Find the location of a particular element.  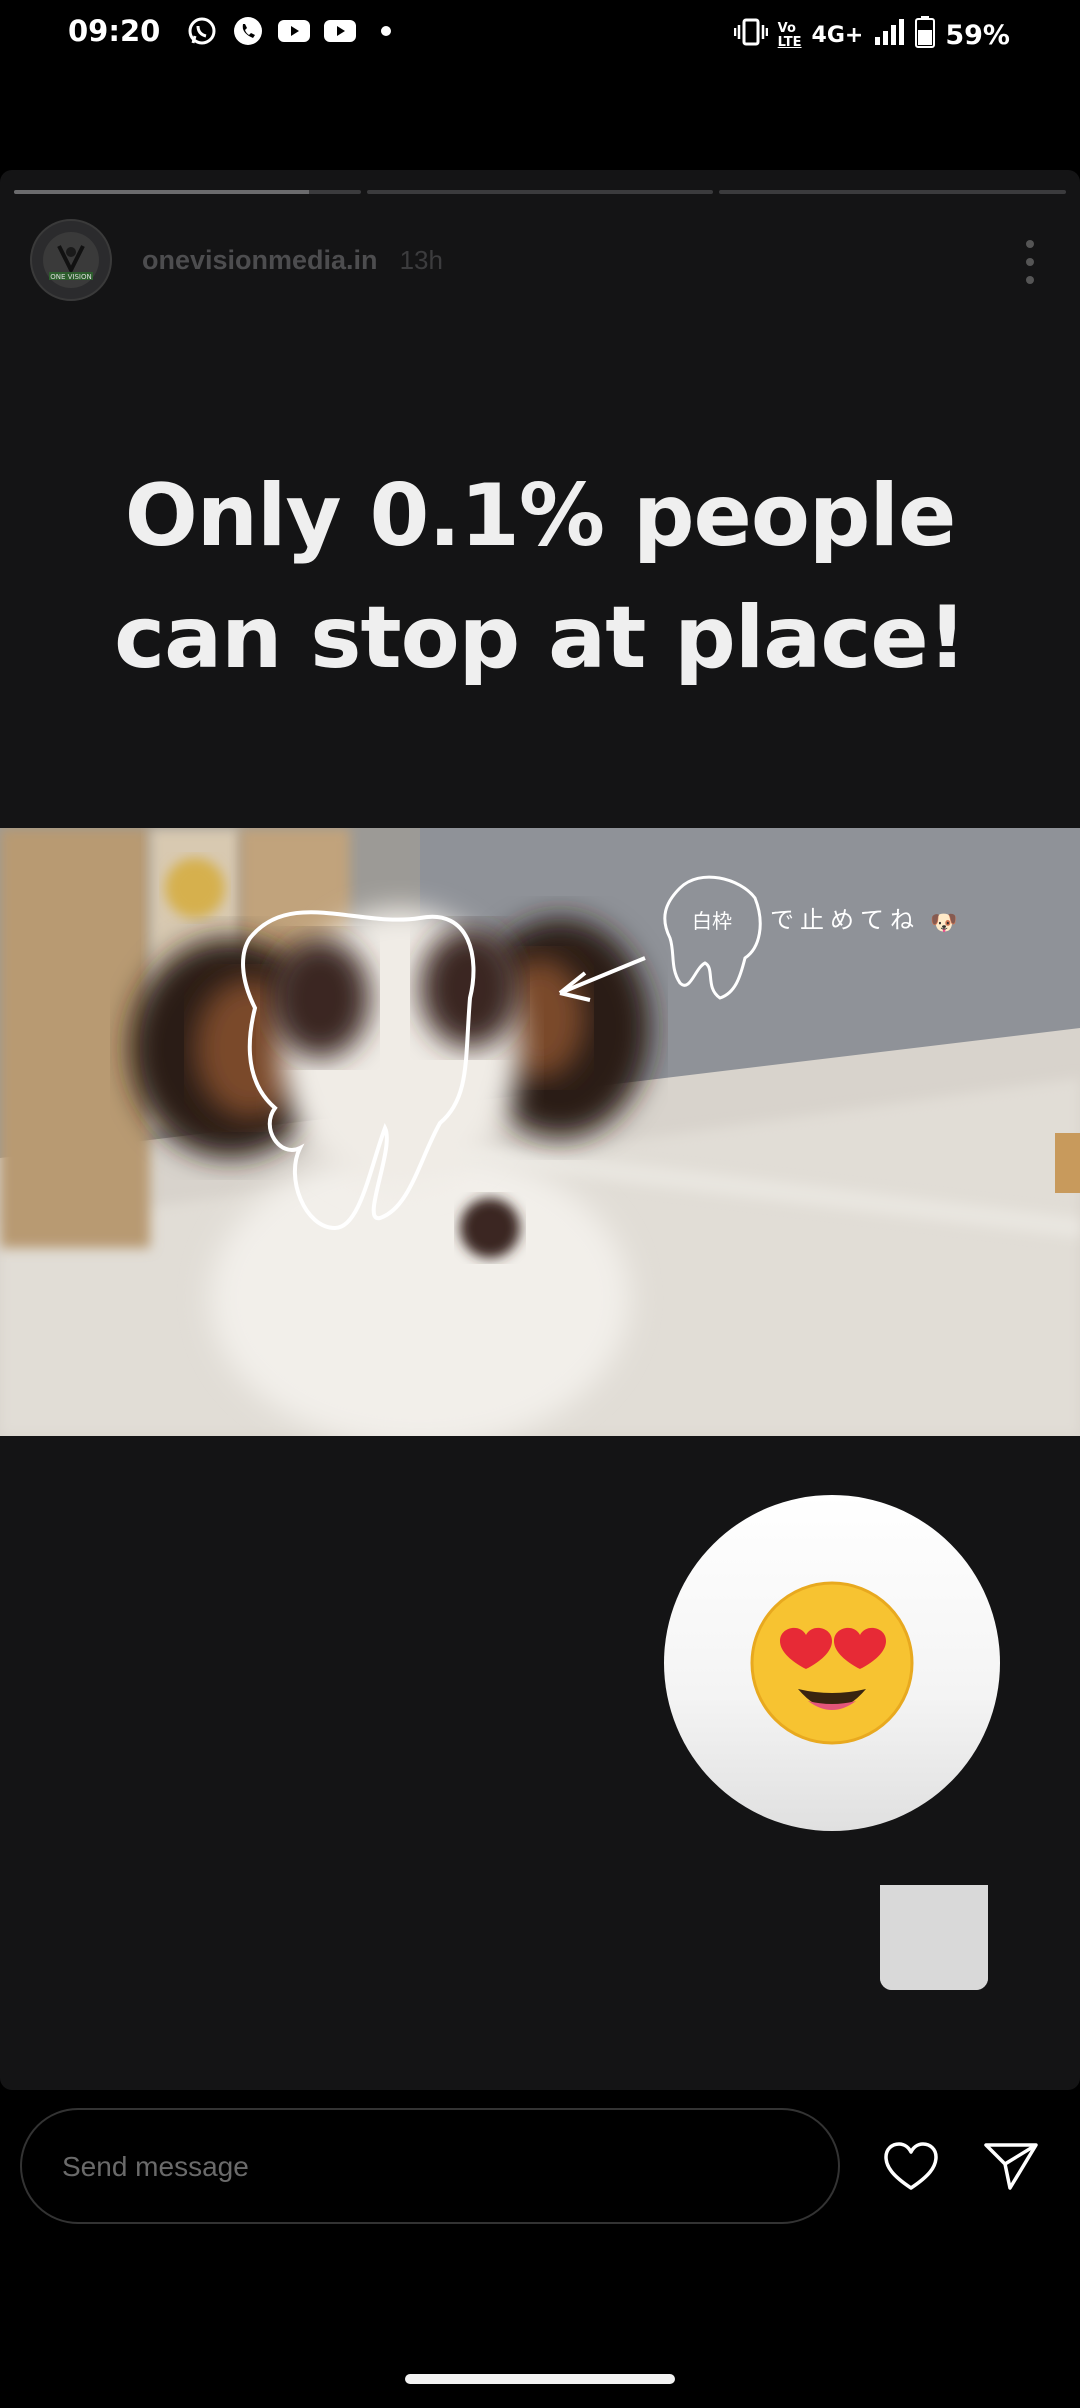

dog-face-icon: 🐶 is located at coordinates (943, 923).